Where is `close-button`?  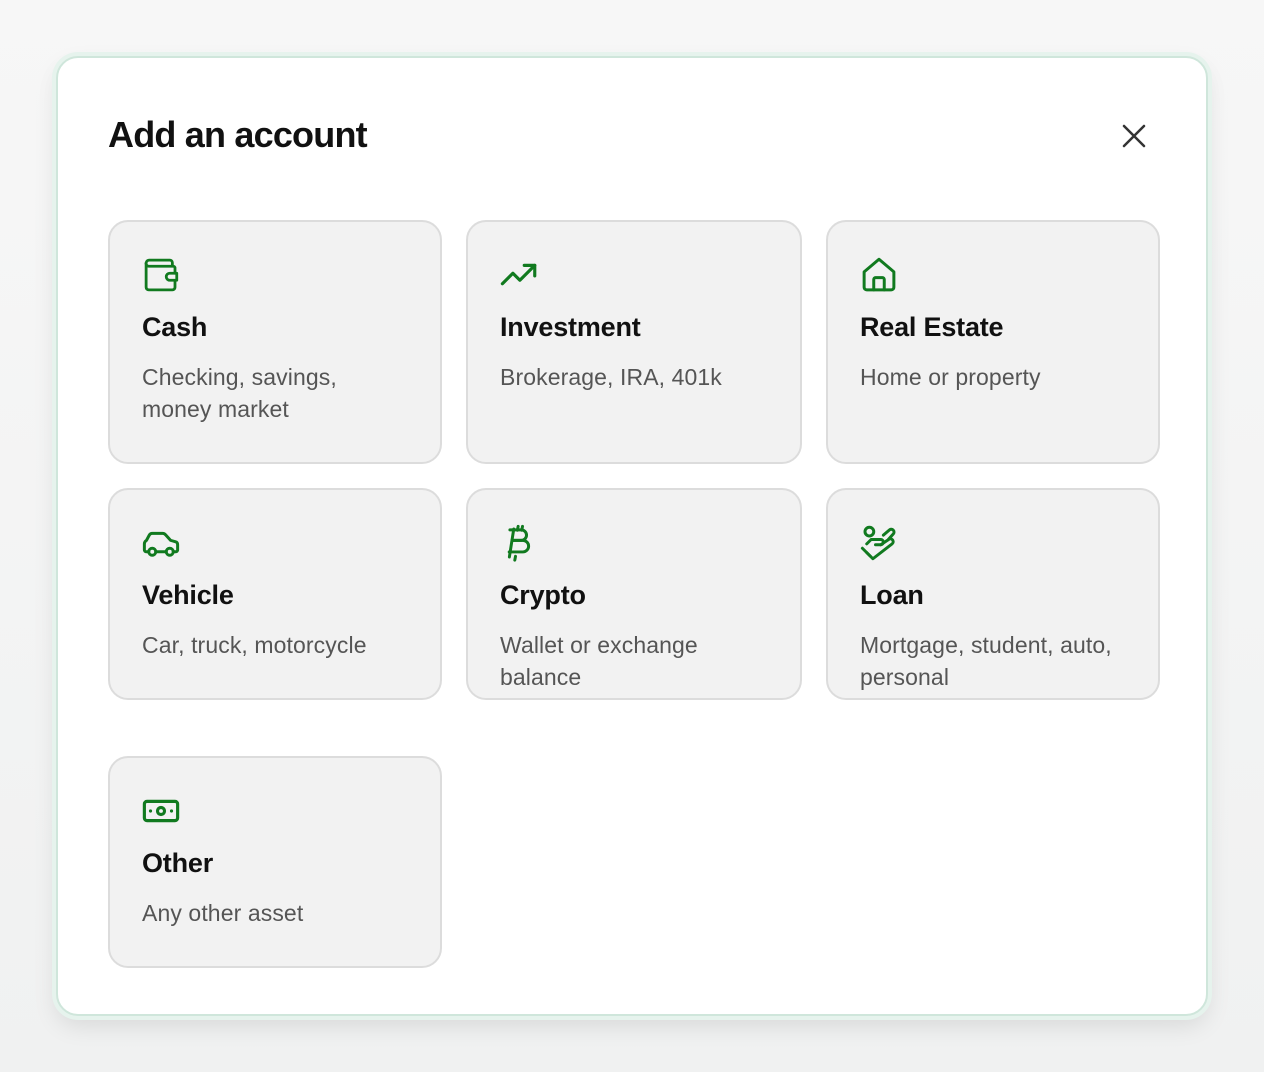
close-button is located at coordinates (1134, 136).